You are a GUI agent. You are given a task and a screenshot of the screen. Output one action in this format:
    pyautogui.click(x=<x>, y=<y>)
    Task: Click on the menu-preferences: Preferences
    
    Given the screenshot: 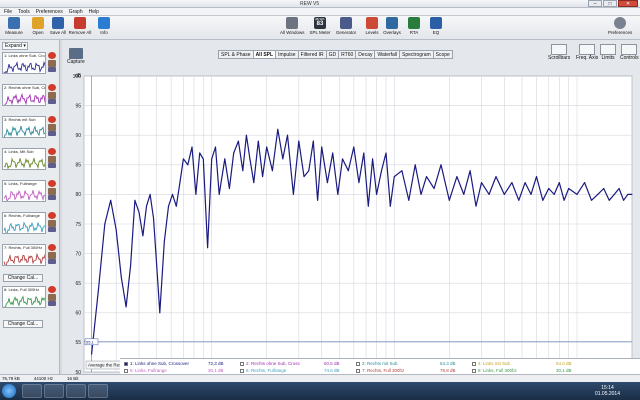 What is the action you would take?
    pyautogui.click(x=49, y=12)
    